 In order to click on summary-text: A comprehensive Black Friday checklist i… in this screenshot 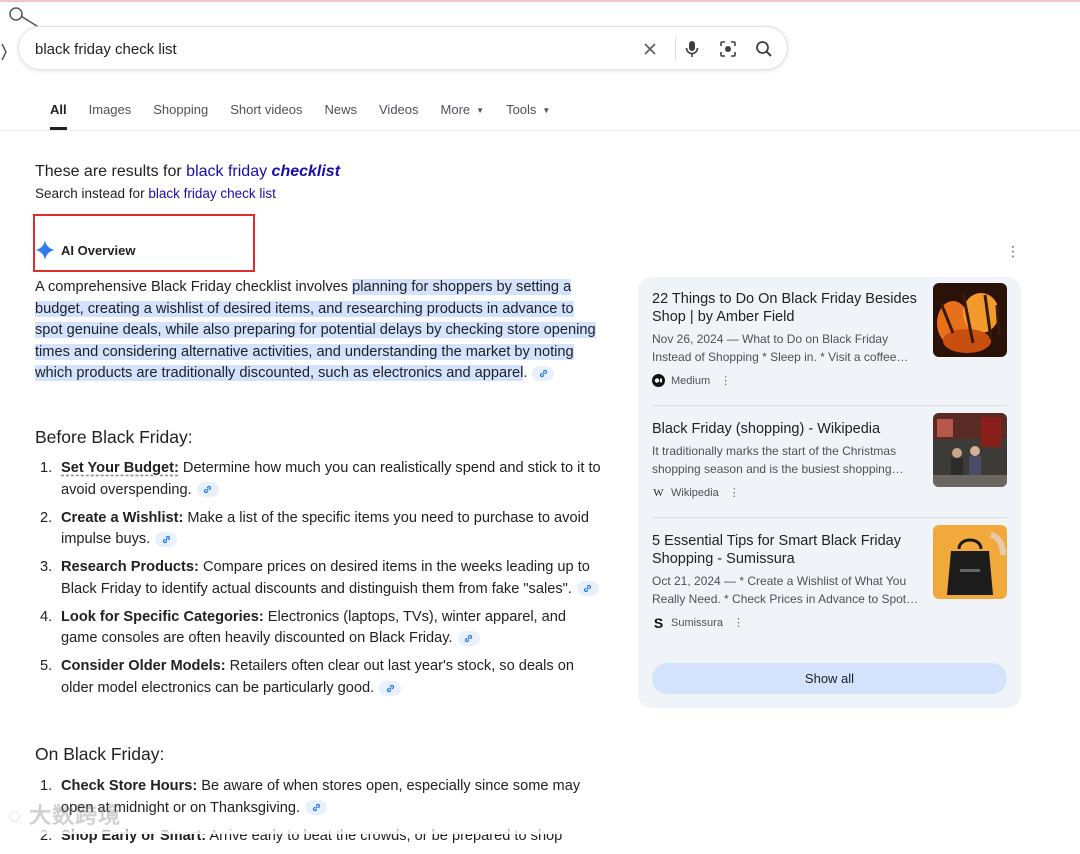, I will do `click(194, 287)`.